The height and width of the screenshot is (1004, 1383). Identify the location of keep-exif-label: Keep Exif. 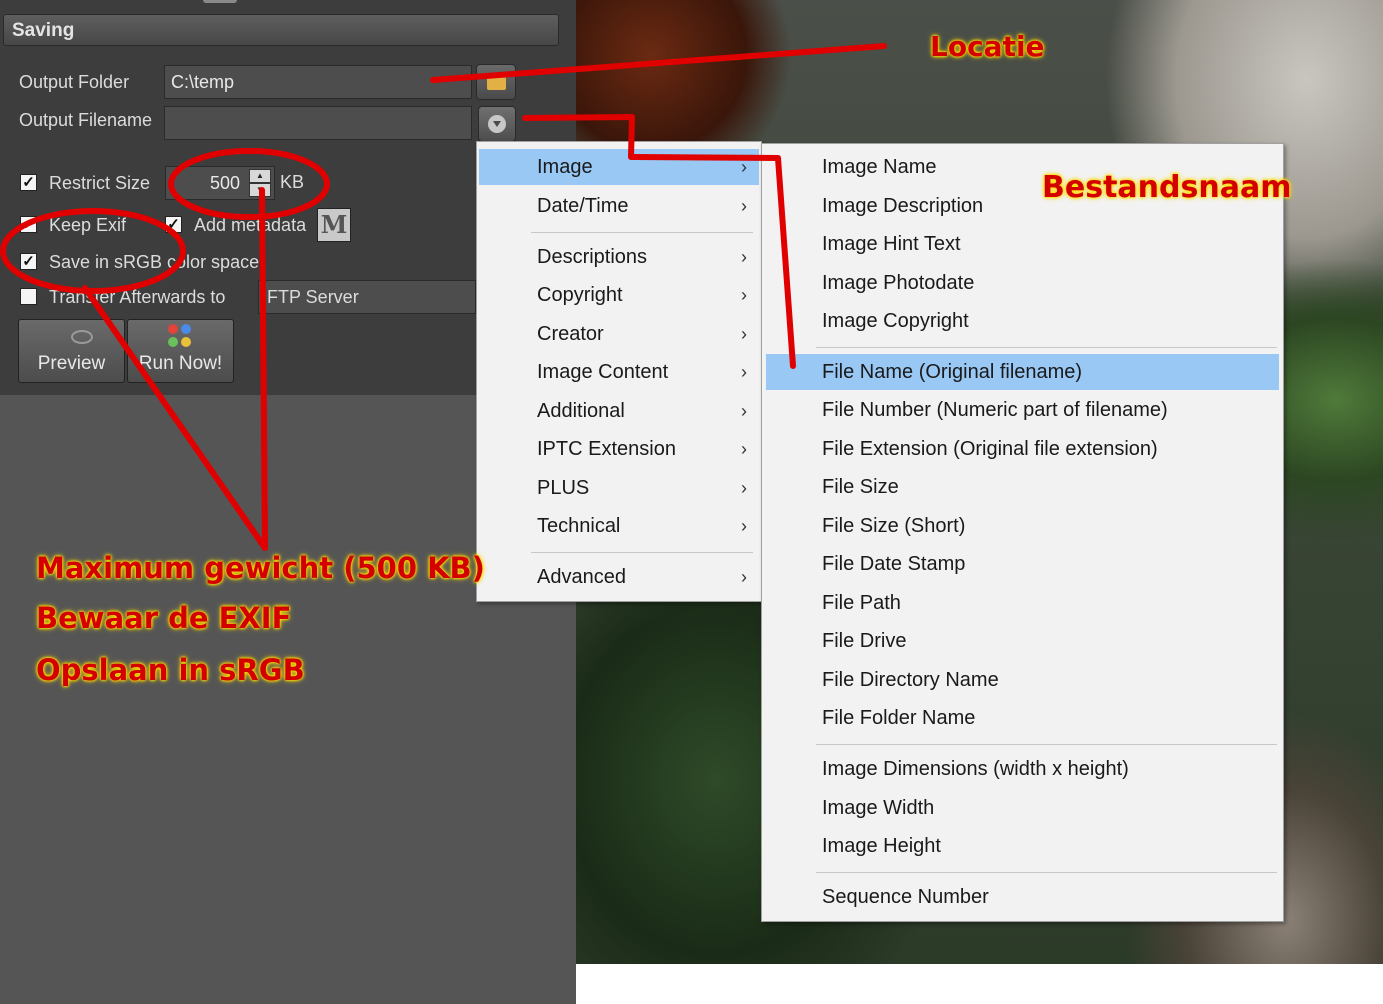
(88, 225).